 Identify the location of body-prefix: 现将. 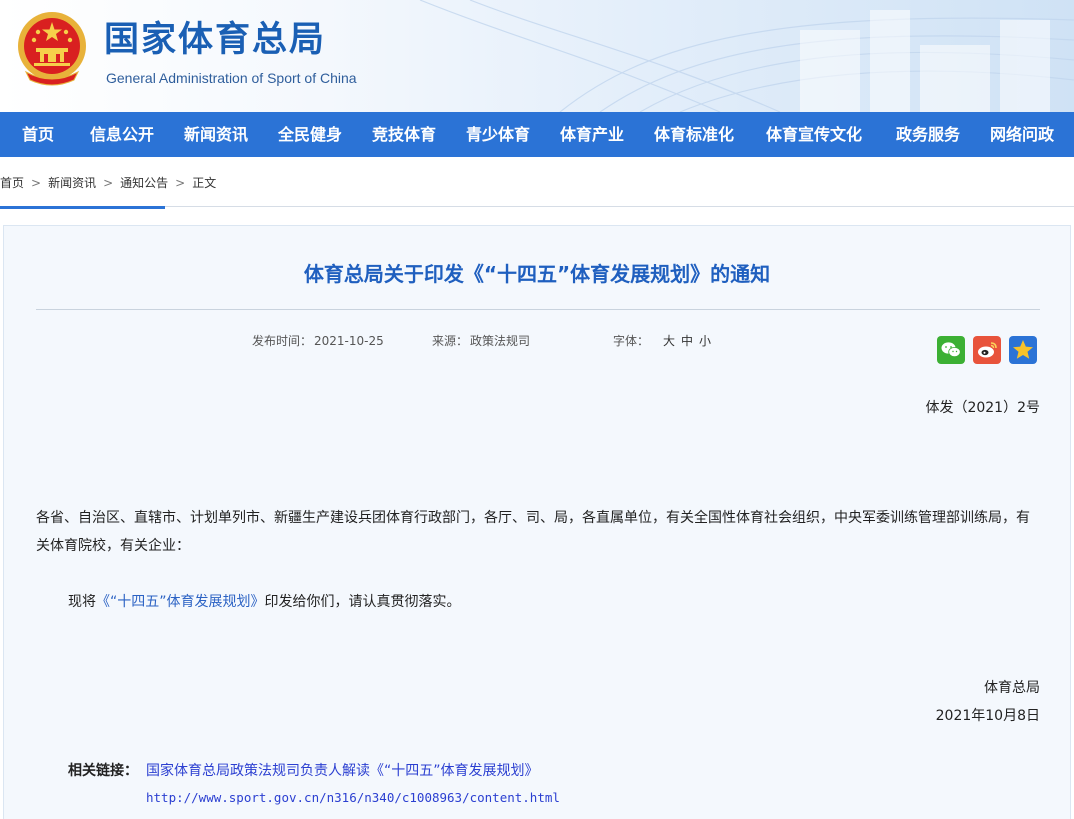
(82, 602).